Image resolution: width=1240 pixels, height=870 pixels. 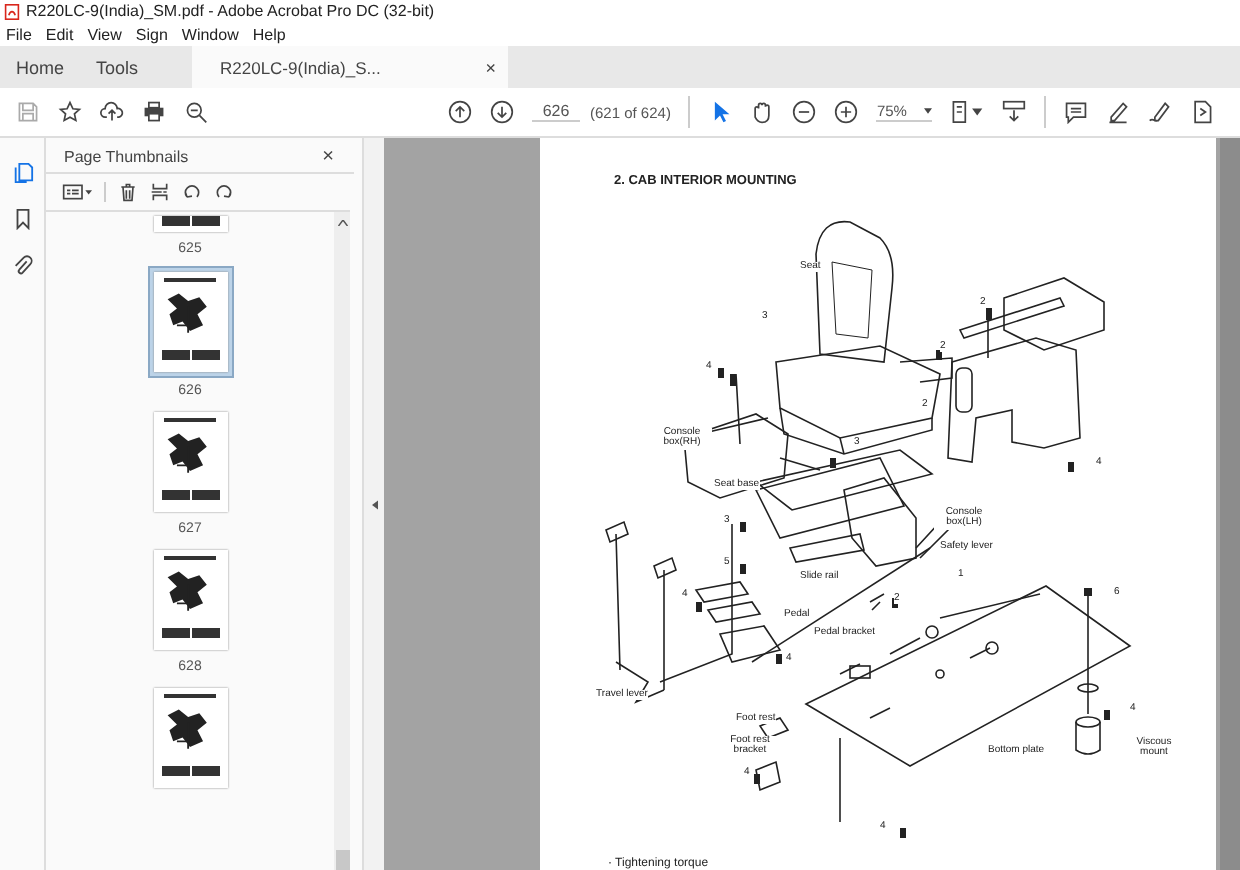 I want to click on scrollbar-thumb, so click(x=342, y=860).